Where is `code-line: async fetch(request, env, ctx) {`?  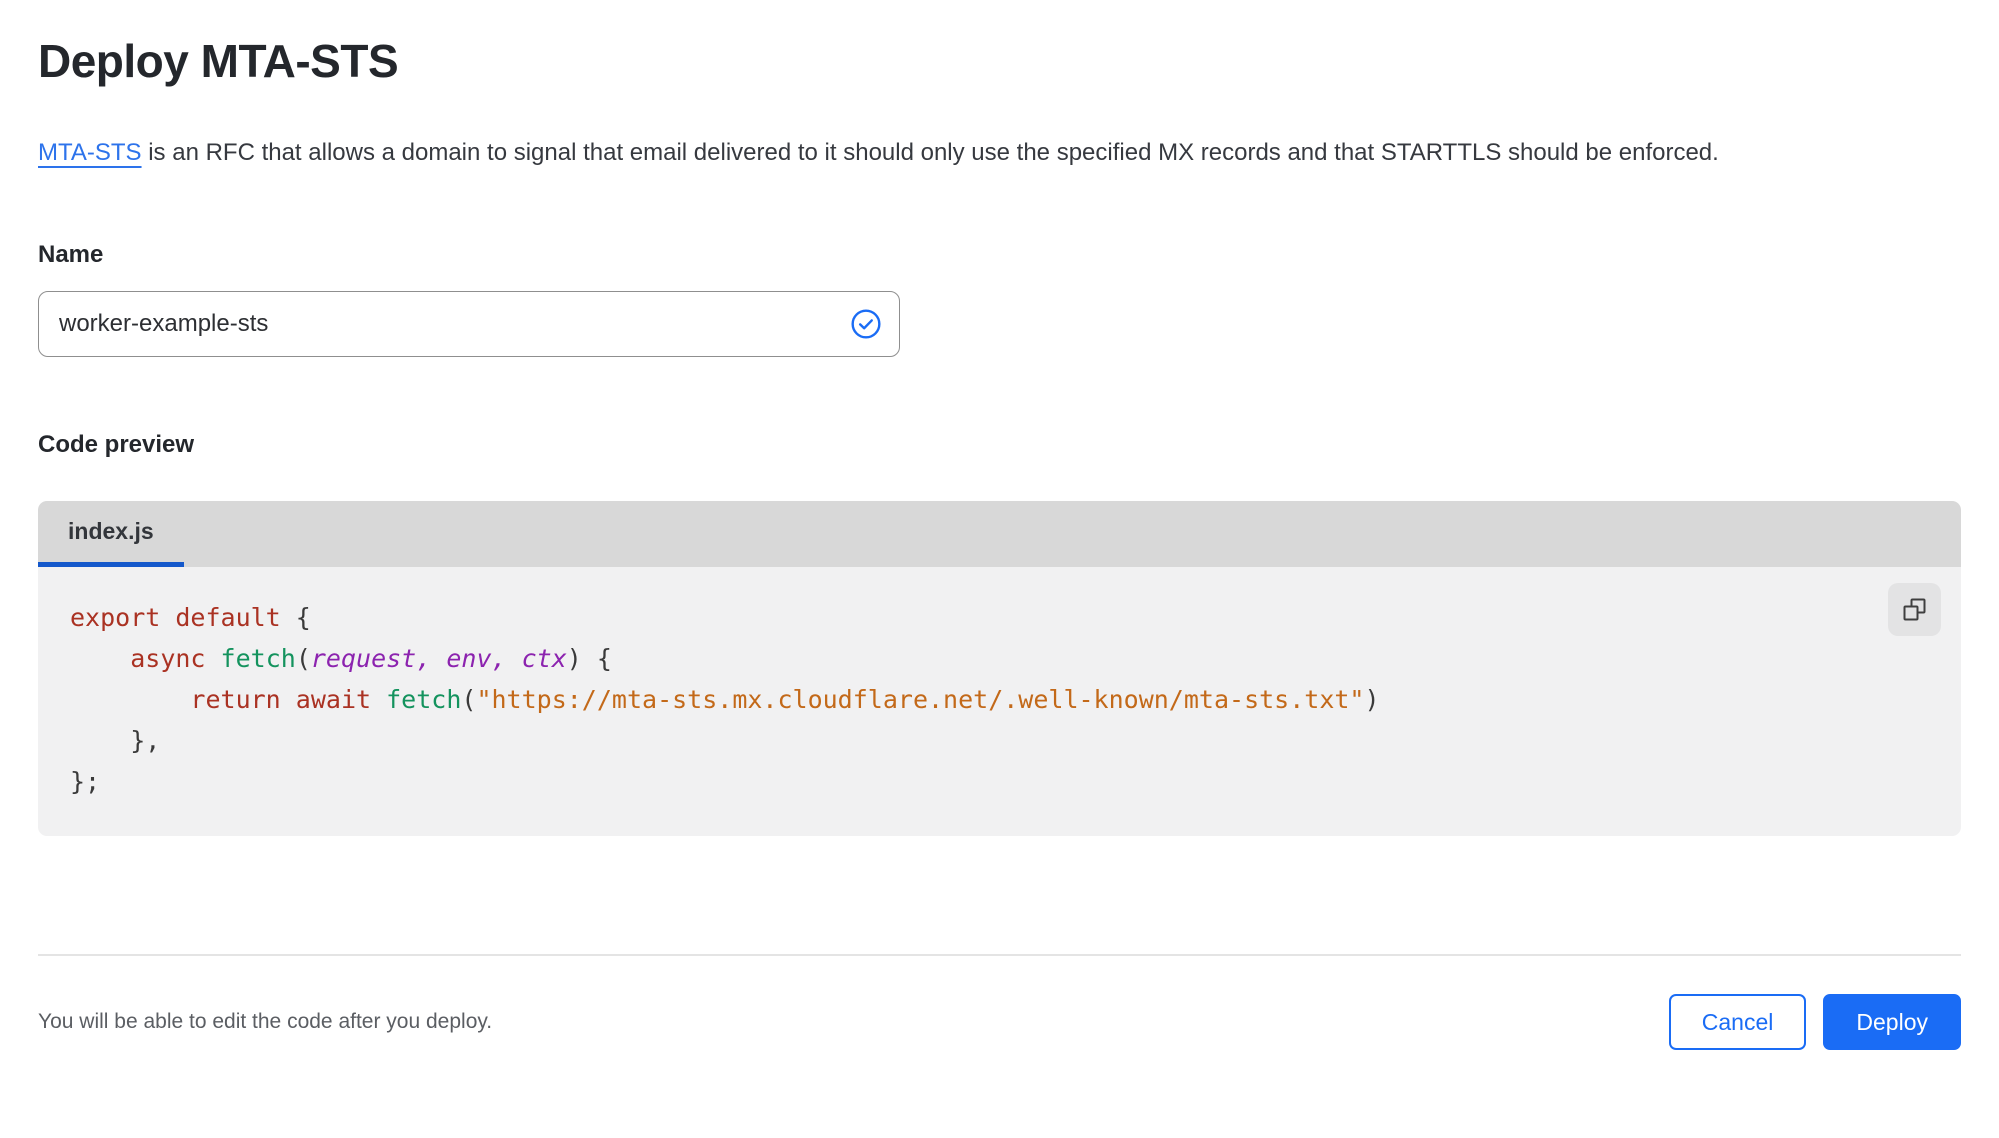
code-line: async fetch(request, env, ctx) { is located at coordinates (371, 658).